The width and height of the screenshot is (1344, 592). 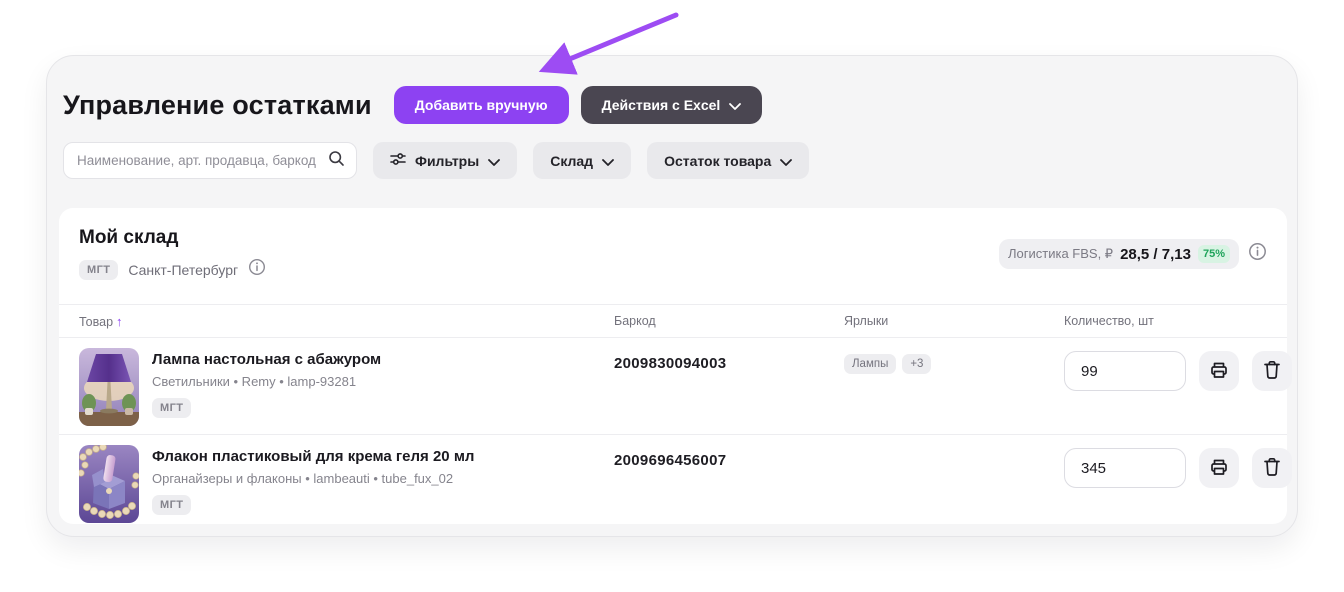 I want to click on filters-chip: Фильтры, so click(x=445, y=160).